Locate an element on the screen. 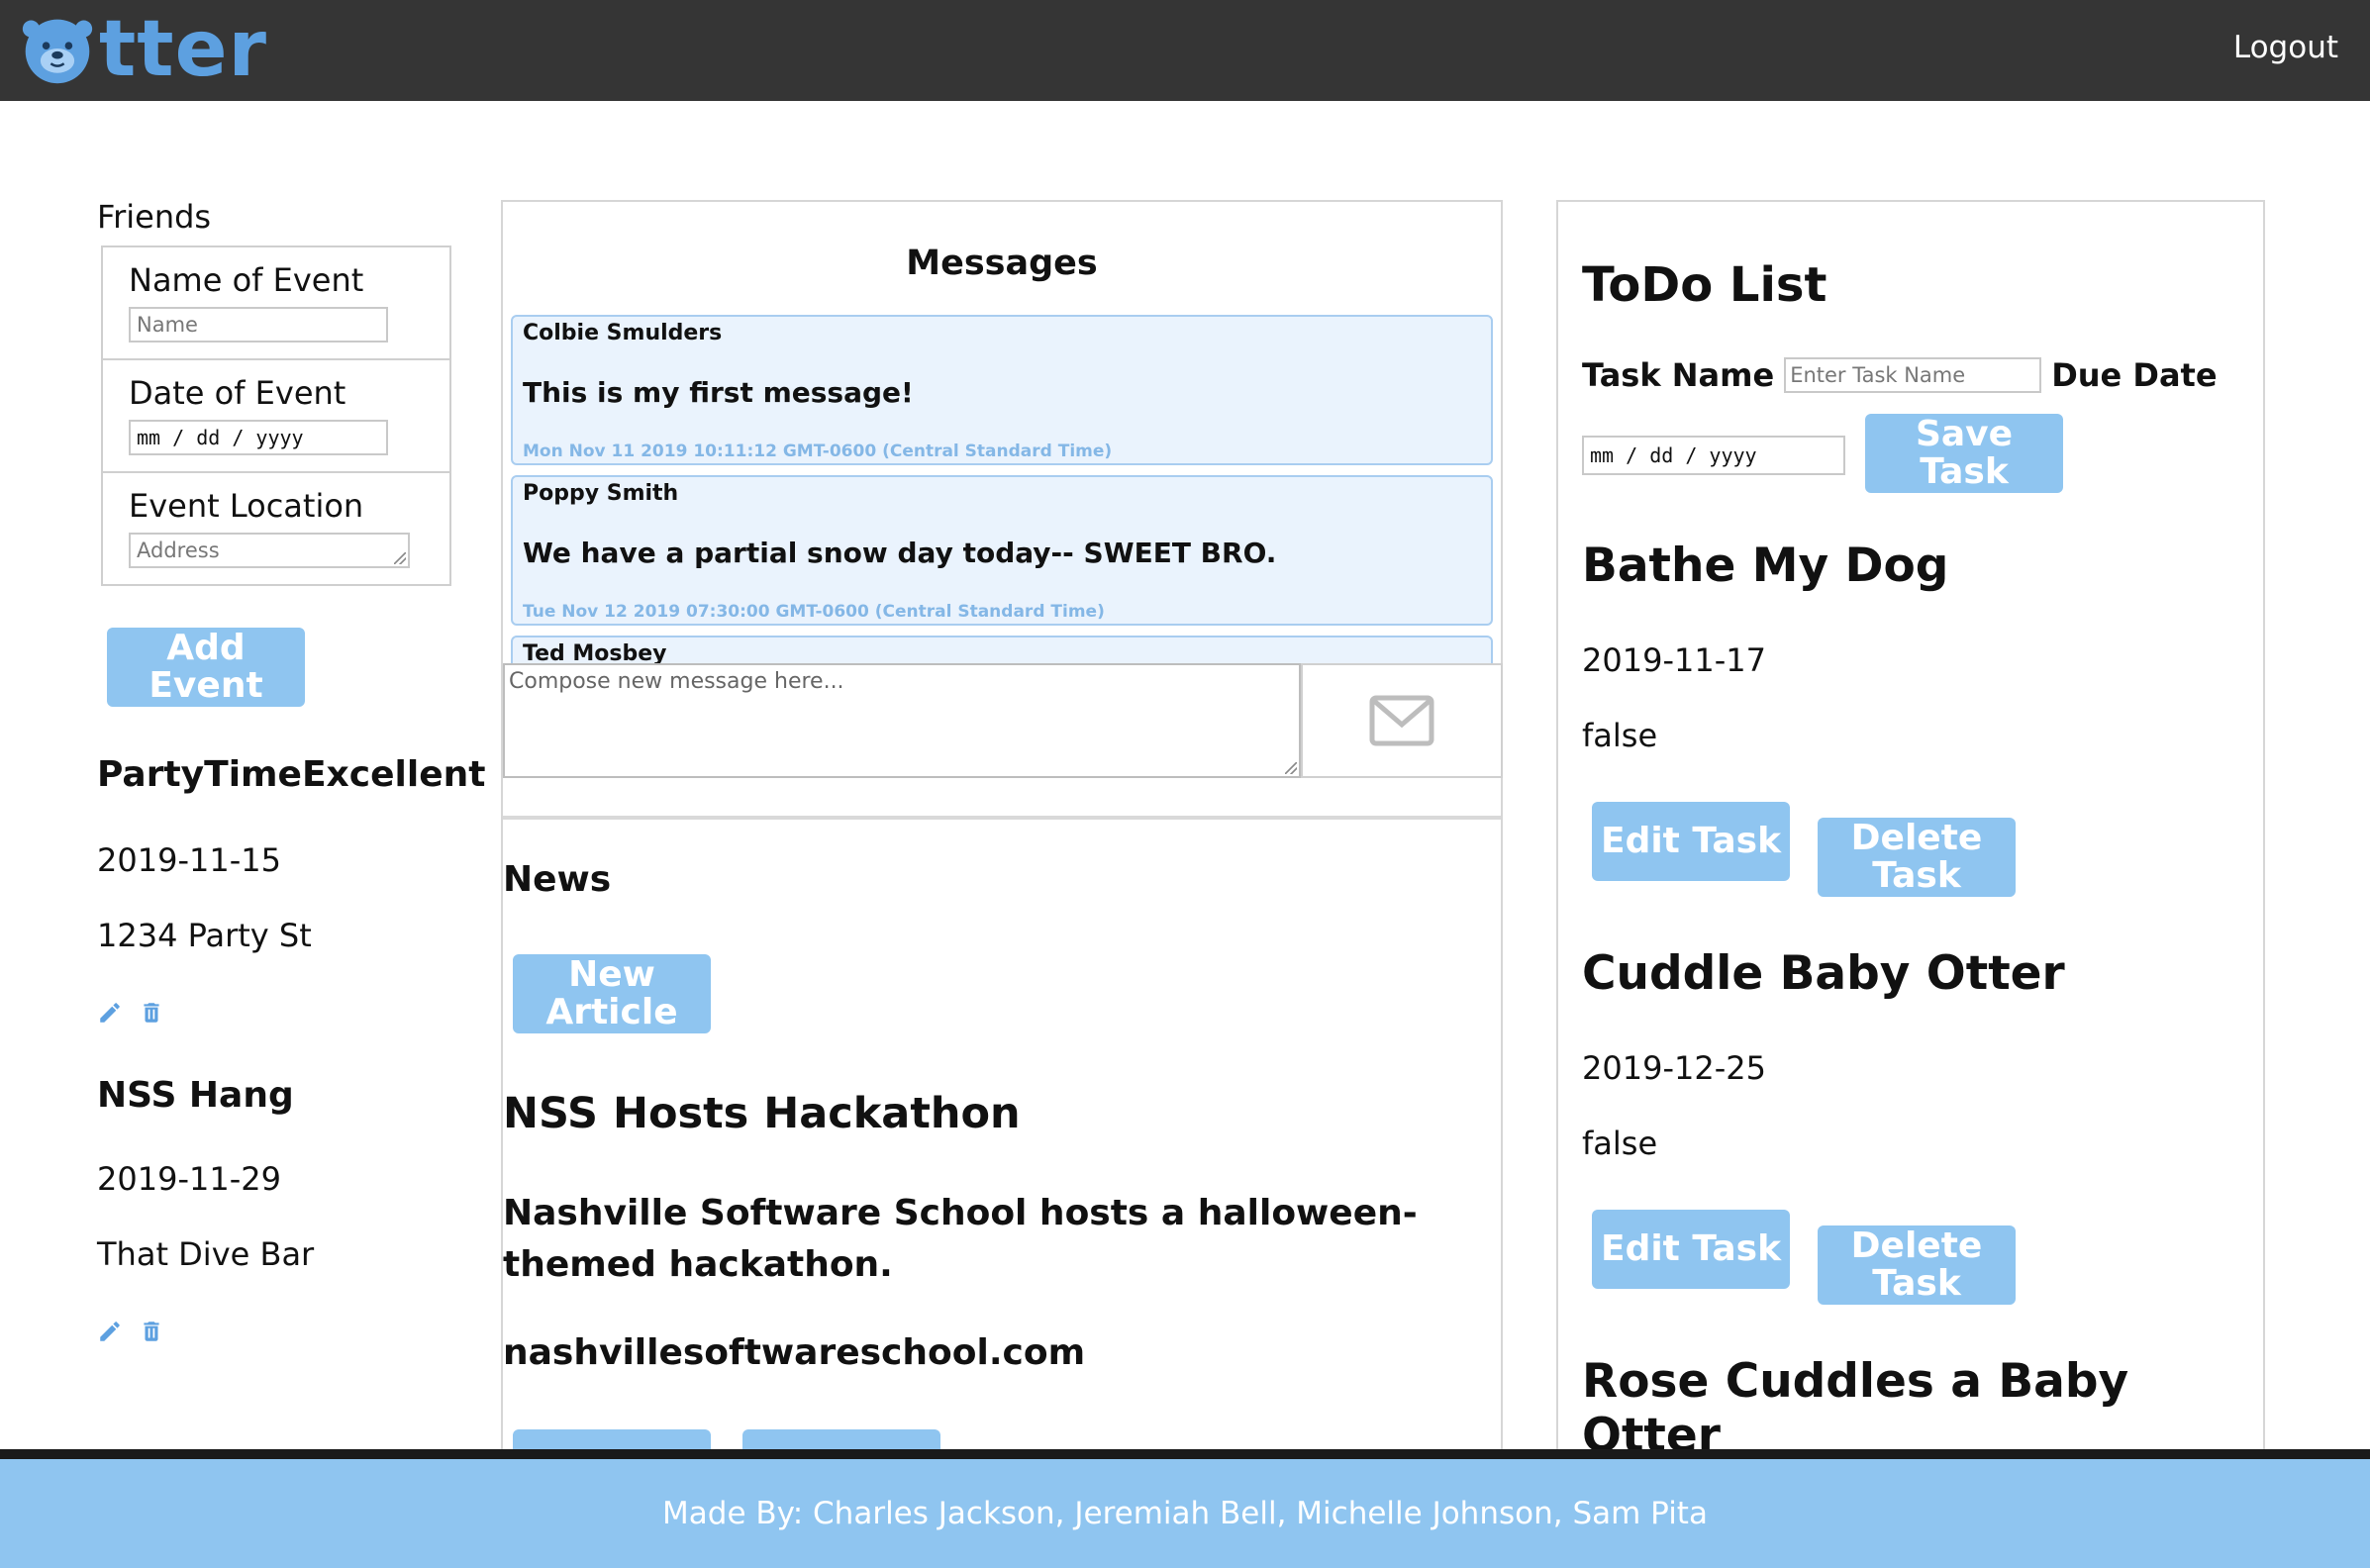 The width and height of the screenshot is (2370, 1568). task-form-row: Task Name Enter Task Name Due Date is located at coordinates (1900, 375).